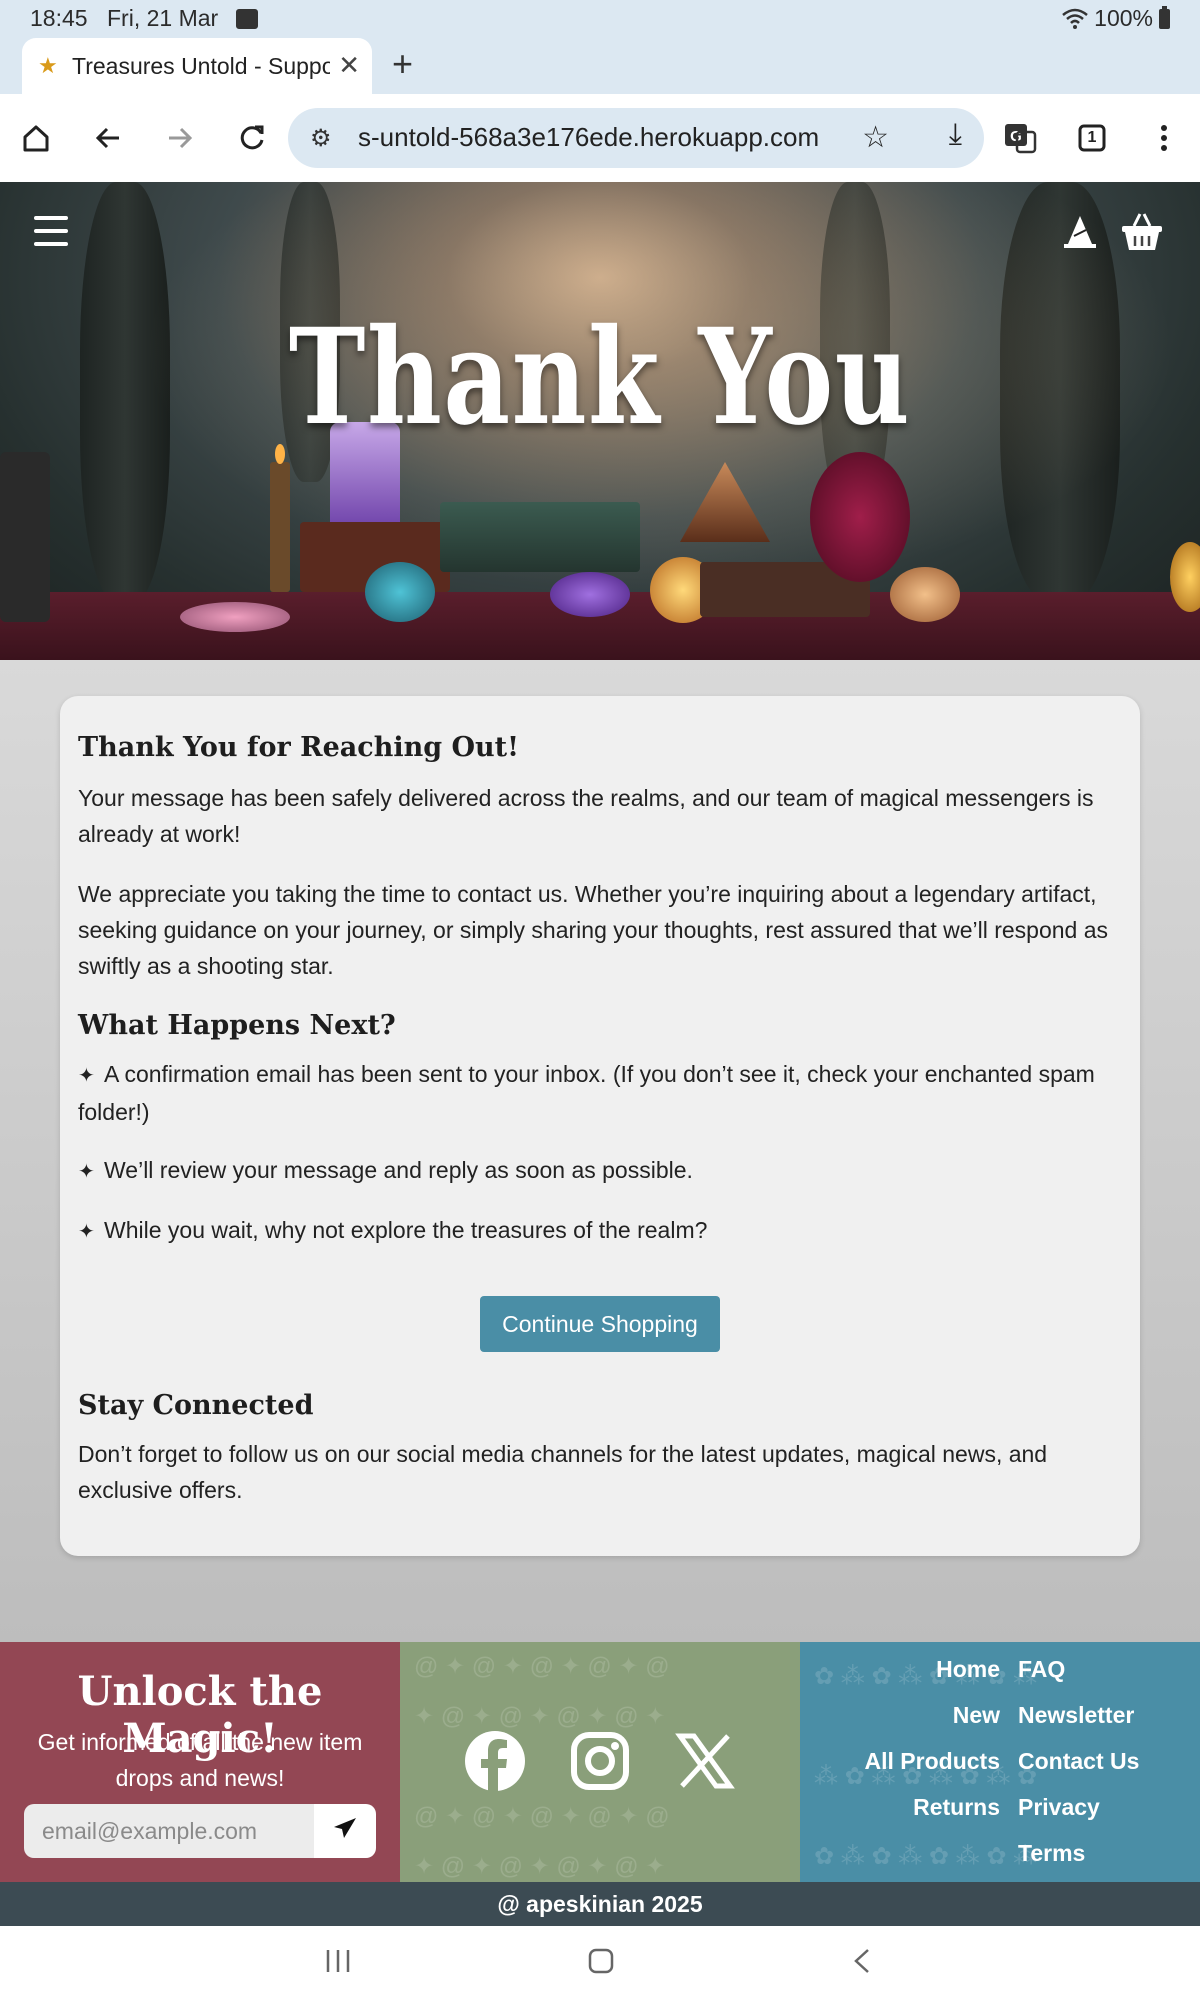  Describe the element at coordinates (1080, 232) in the screenshot. I see `wizard-hat-icon` at that location.